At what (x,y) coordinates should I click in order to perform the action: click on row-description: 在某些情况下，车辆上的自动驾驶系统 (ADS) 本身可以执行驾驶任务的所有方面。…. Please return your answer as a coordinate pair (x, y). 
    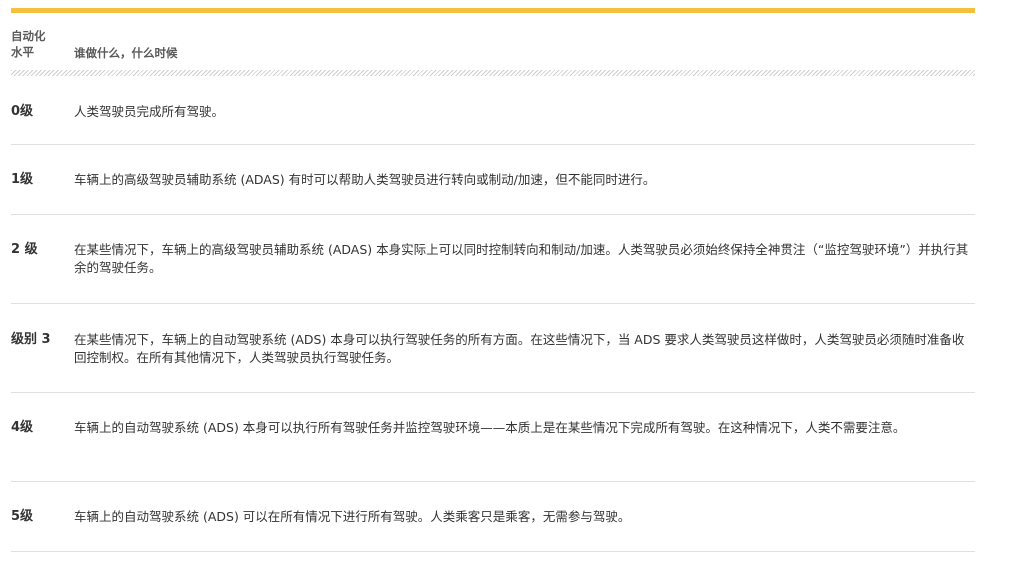
    Looking at the image, I should click on (519, 348).